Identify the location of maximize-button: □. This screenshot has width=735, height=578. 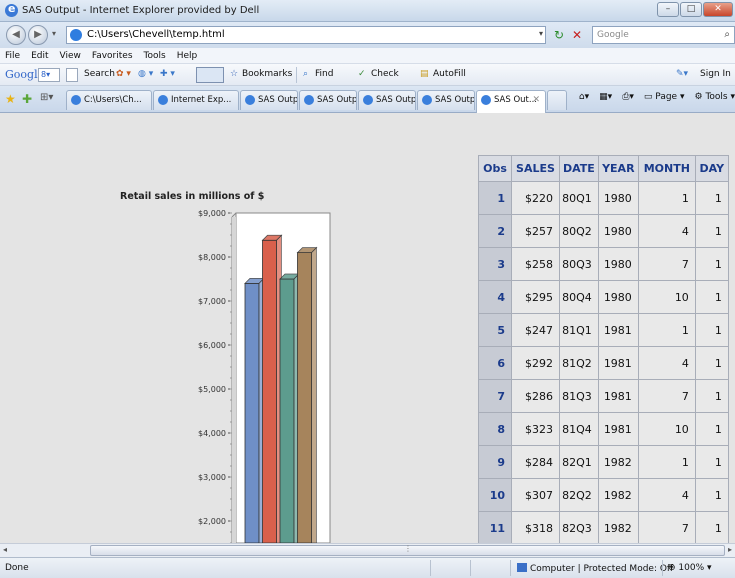
(691, 9).